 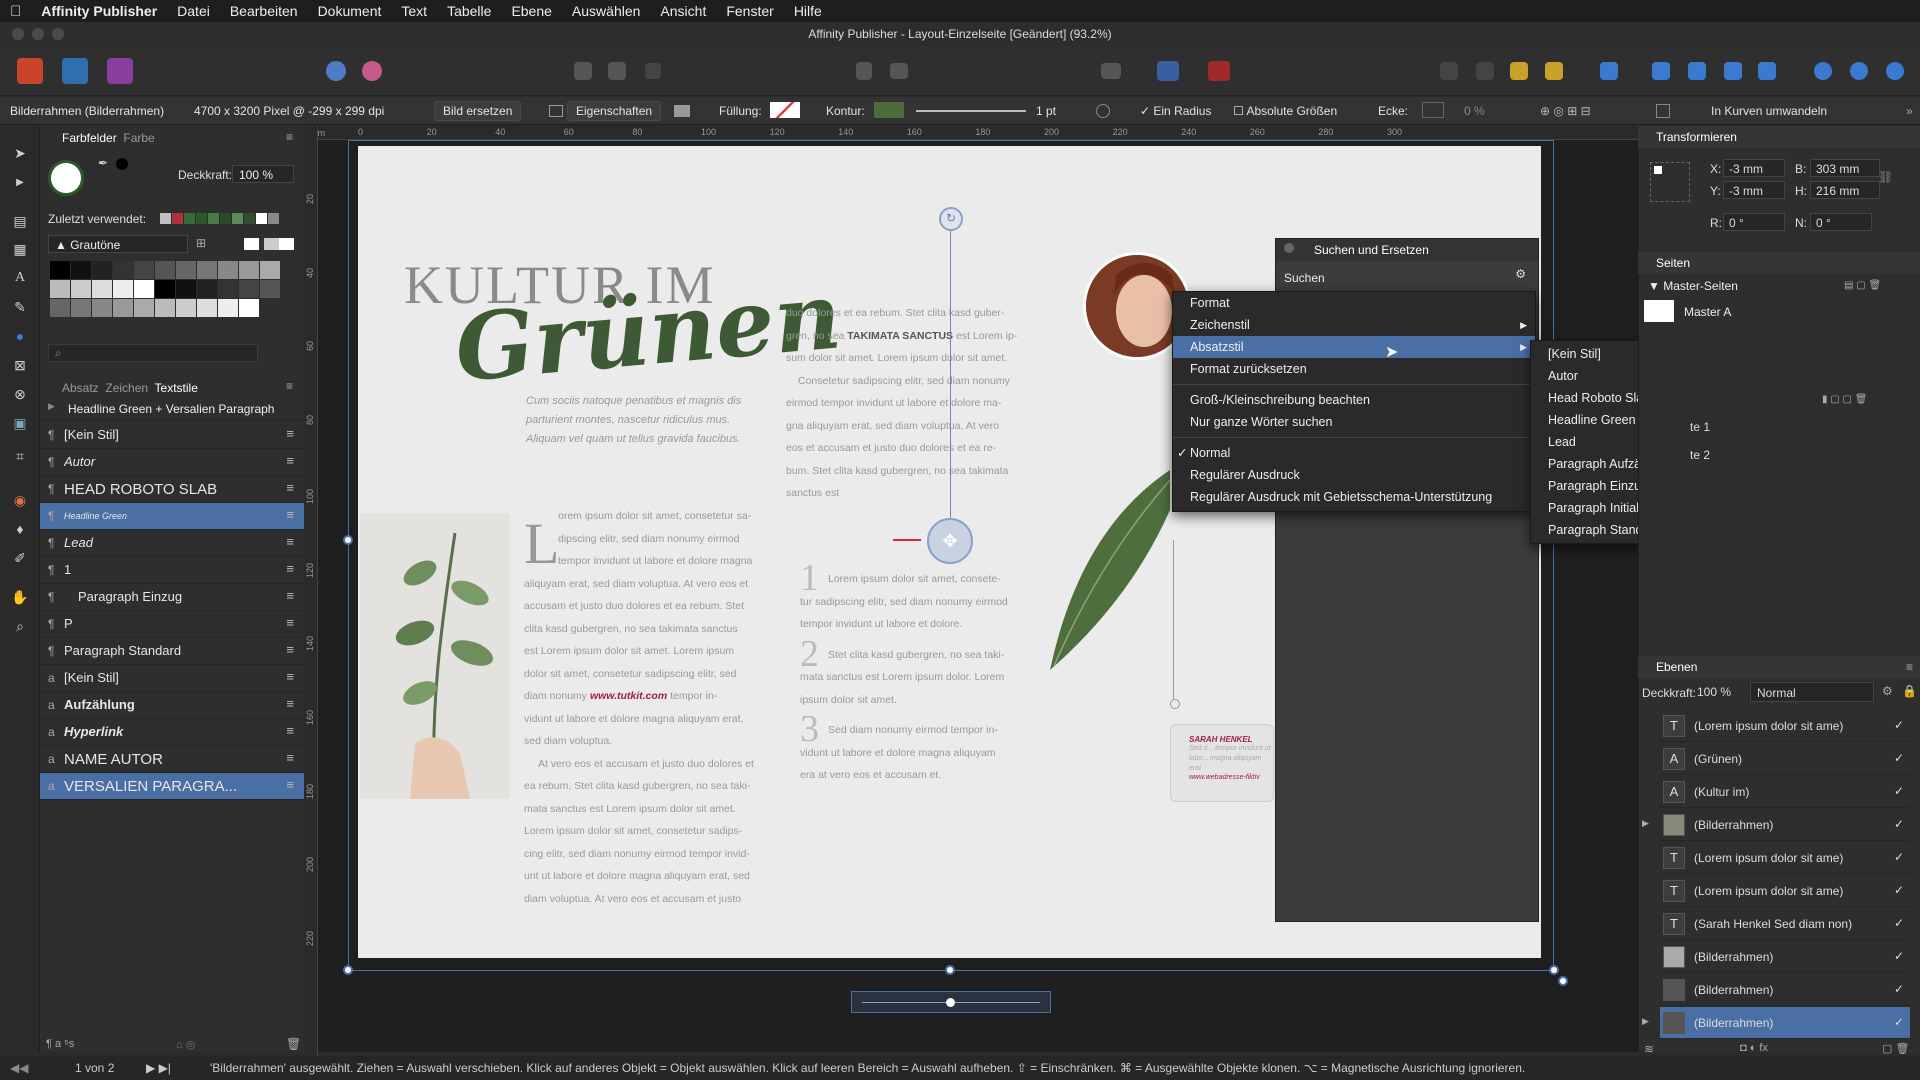 I want to click on width-input: 303 mm, so click(x=1845, y=168).